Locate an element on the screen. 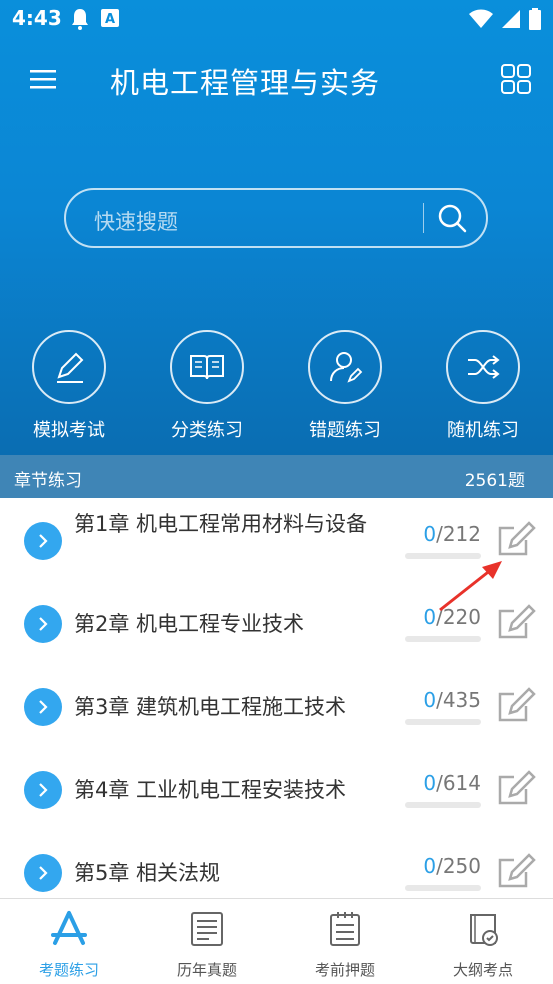 This screenshot has height=984, width=553. search-divider is located at coordinates (423, 218).